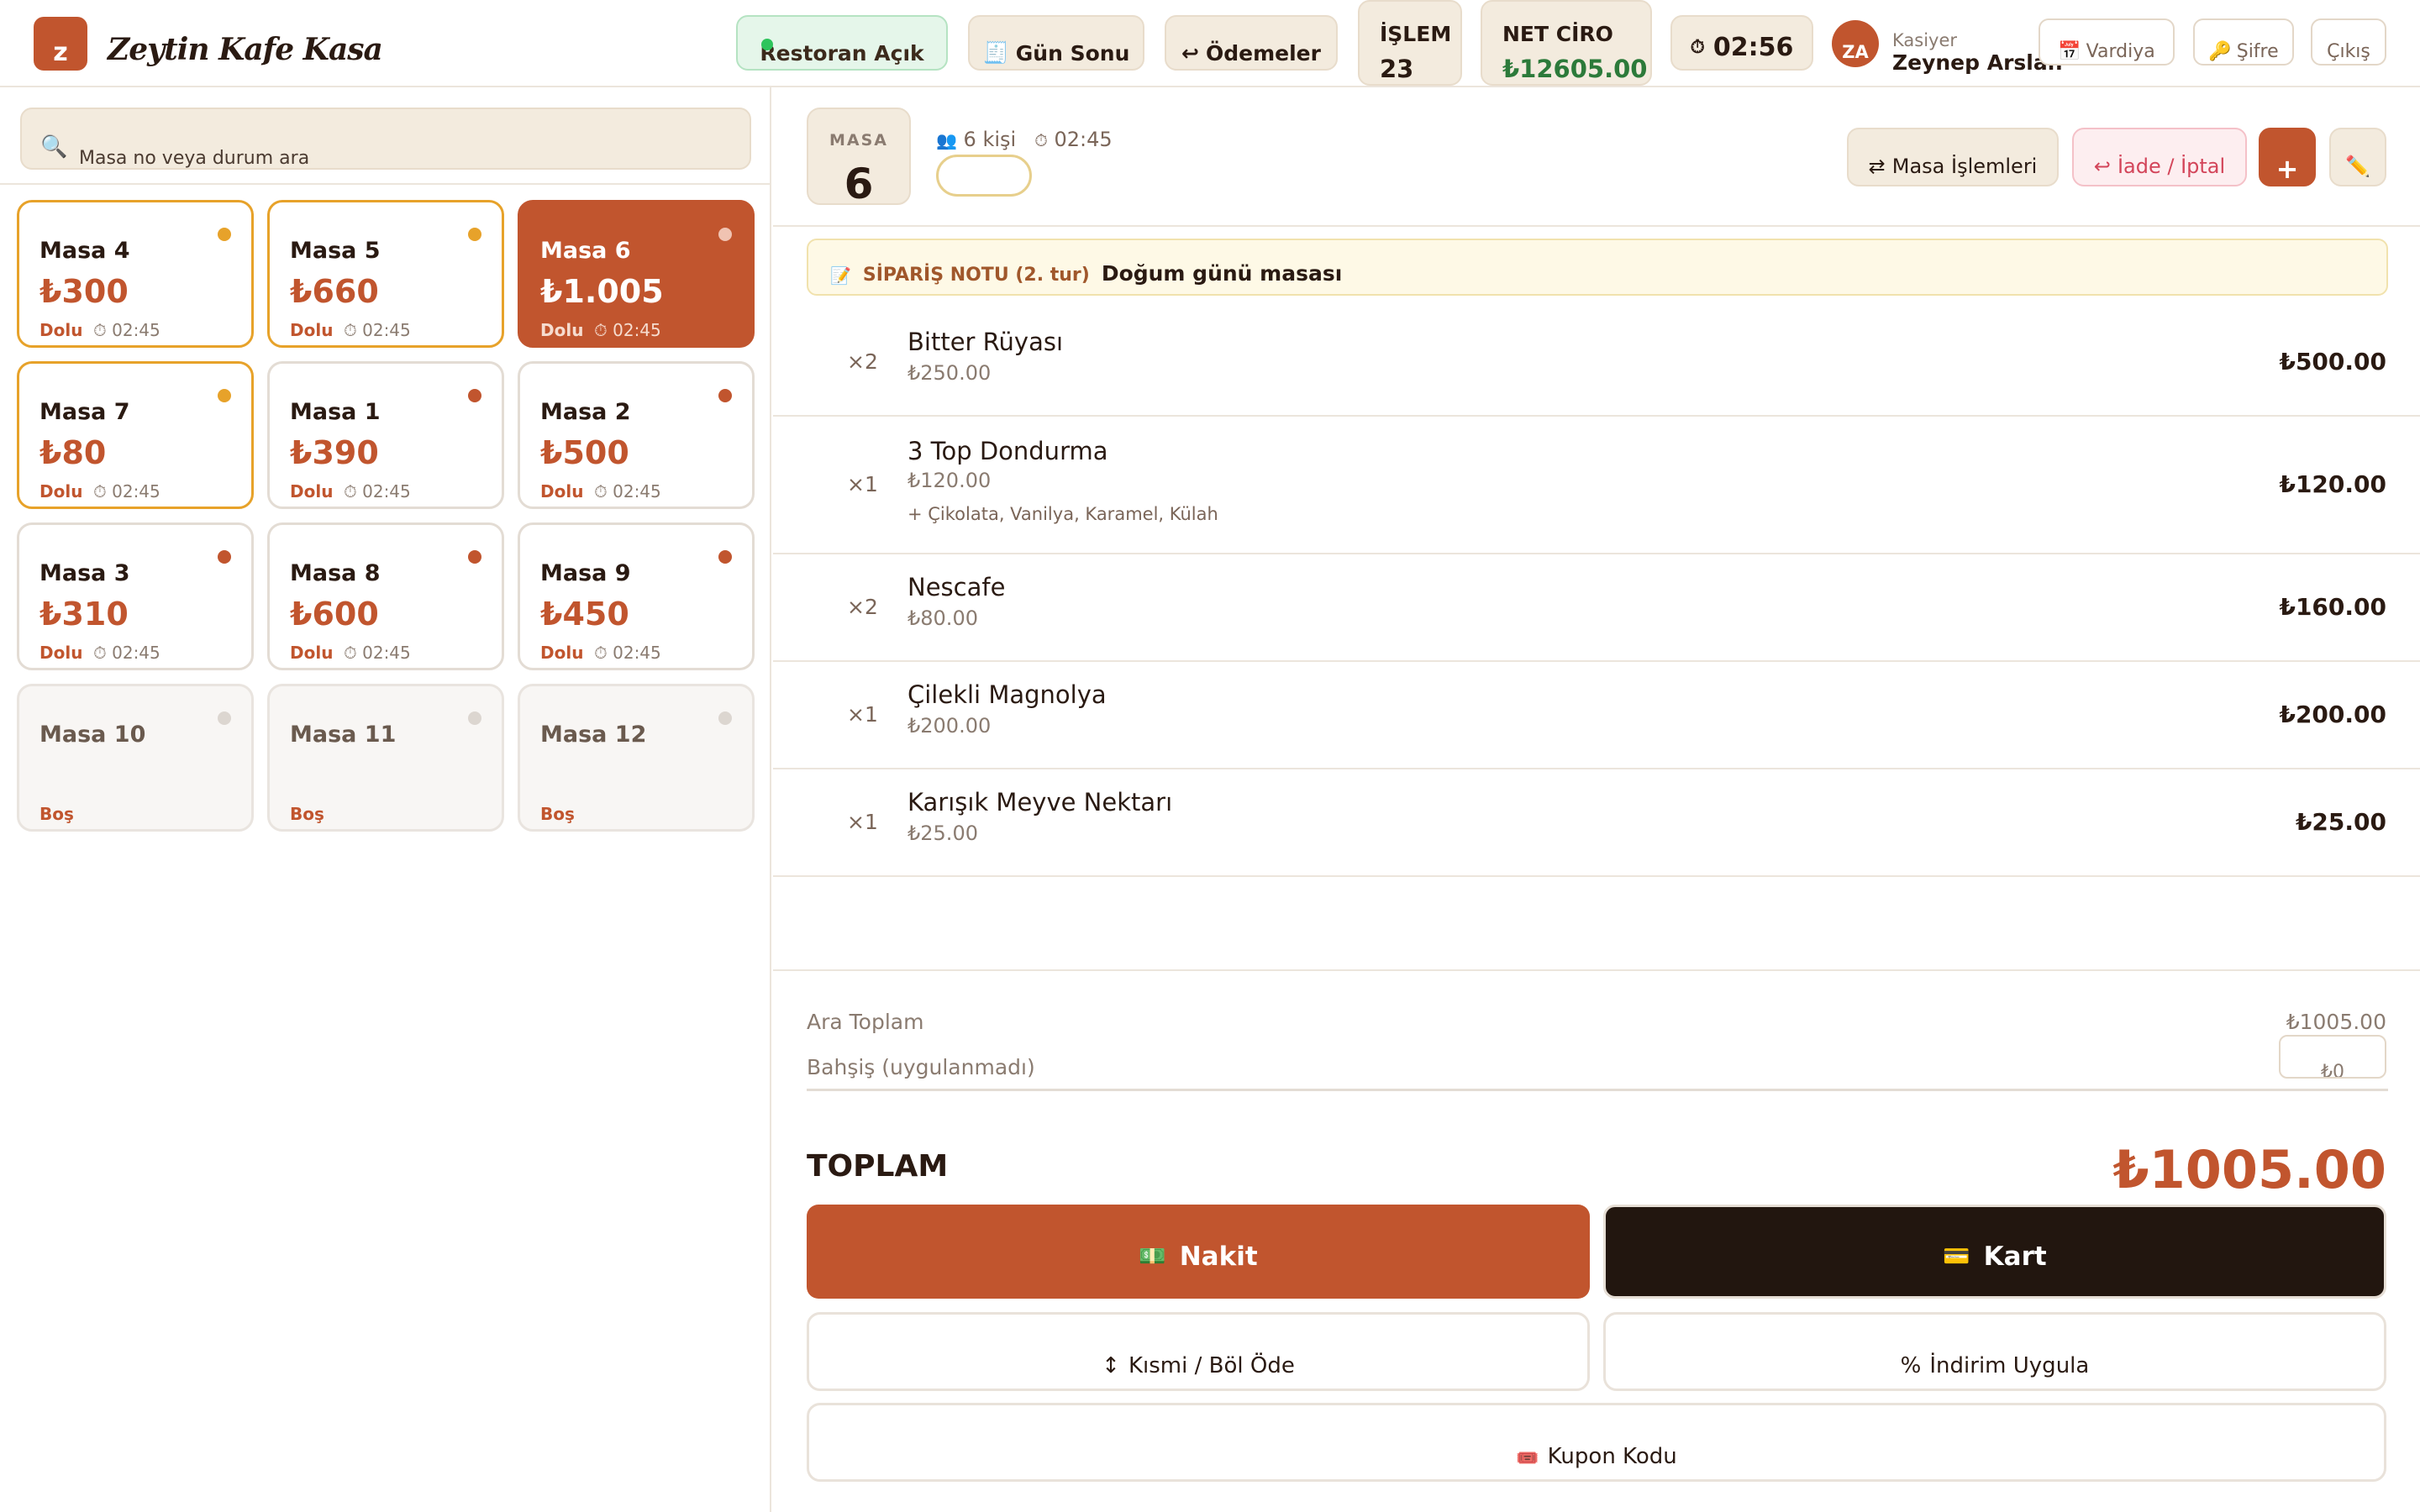 This screenshot has width=2420, height=1512. I want to click on shift-button: 📅 Vardiya, so click(2107, 42).